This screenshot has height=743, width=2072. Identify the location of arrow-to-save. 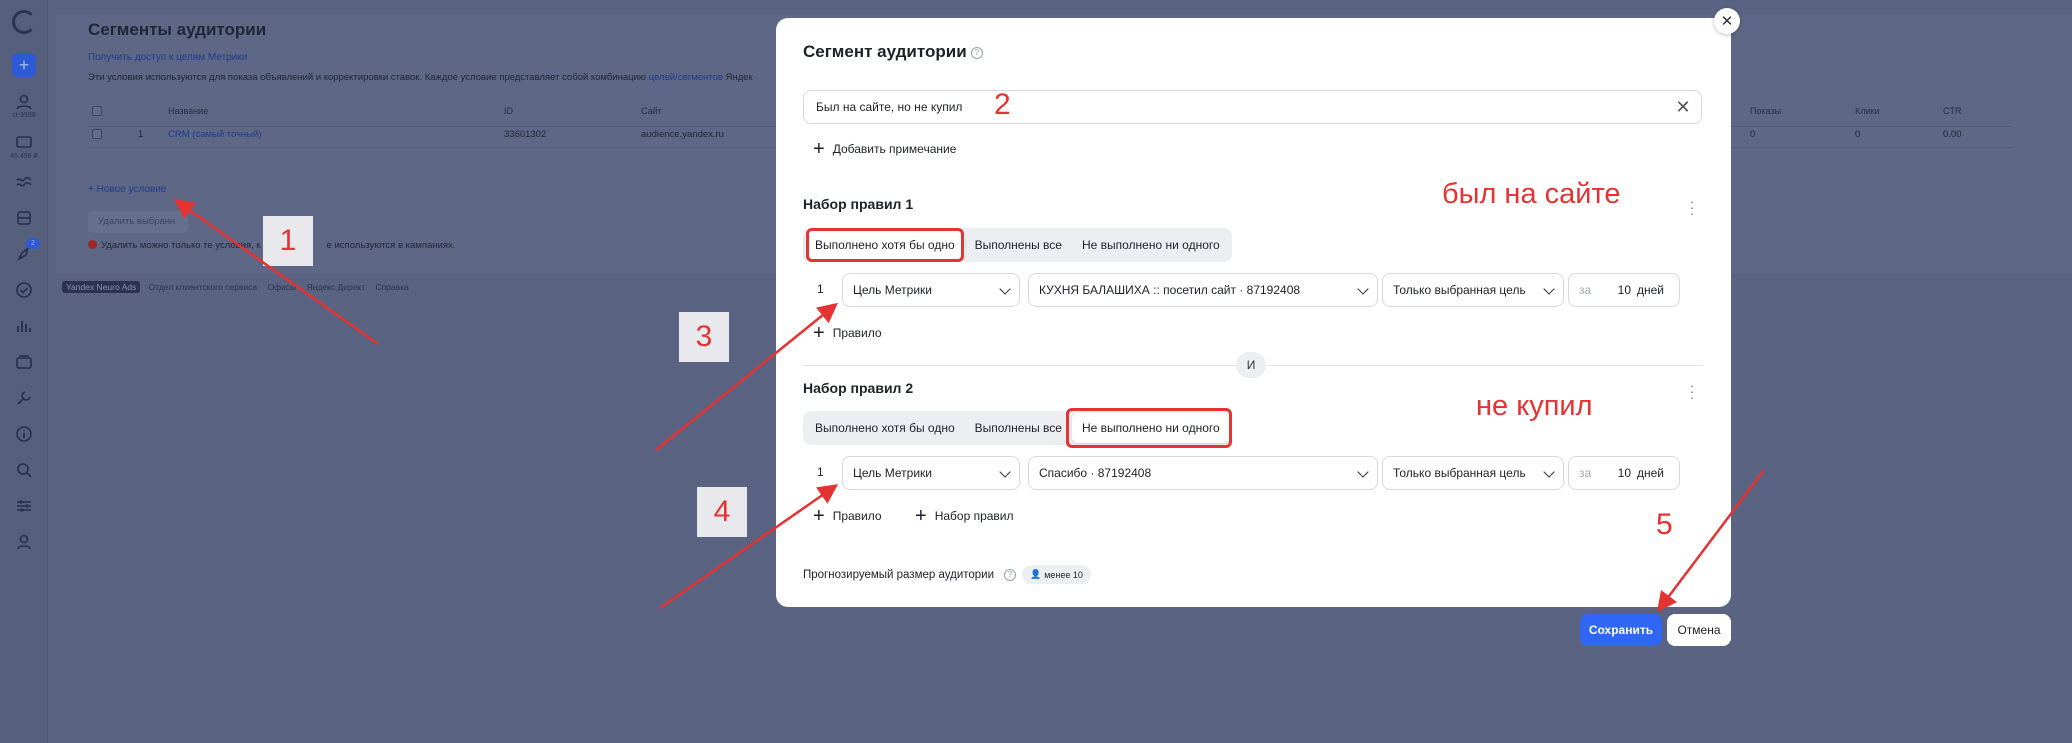
(1710, 540).